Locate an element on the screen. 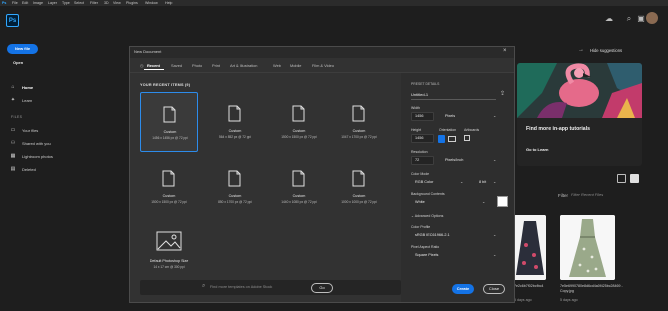  tab-photo: Photo is located at coordinates (197, 65).